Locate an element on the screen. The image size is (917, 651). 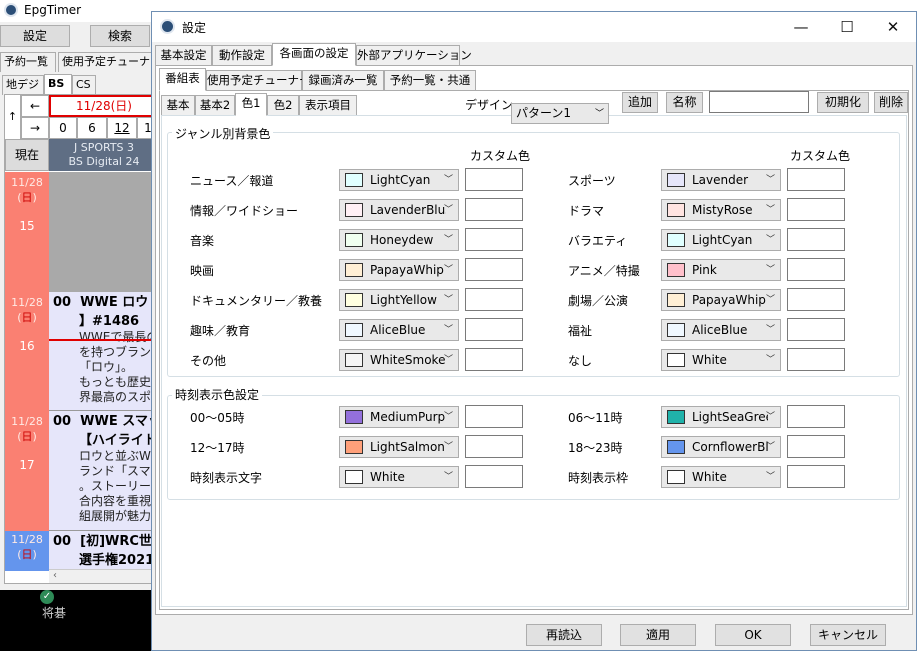
delete-design-button: 削除 is located at coordinates (891, 102).